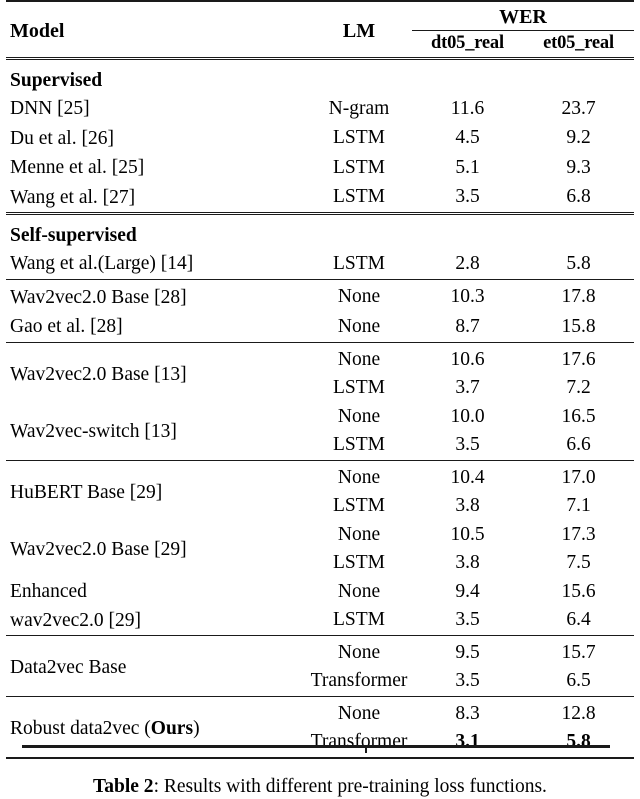 The width and height of the screenshot is (640, 799). Describe the element at coordinates (578, 713) in the screenshot. I see `cell-et05: 12.8` at that location.